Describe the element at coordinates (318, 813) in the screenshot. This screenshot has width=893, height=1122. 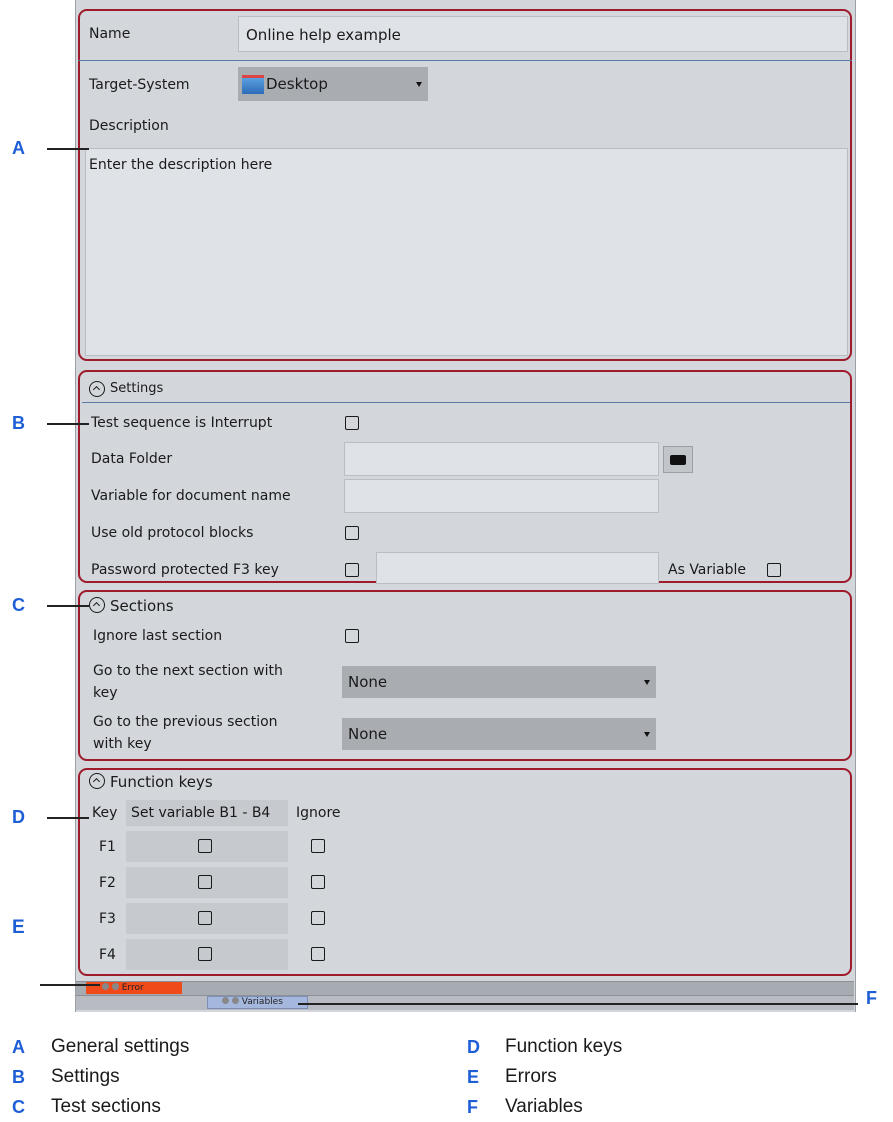
I see `col-ignore-header: Ignore` at that location.